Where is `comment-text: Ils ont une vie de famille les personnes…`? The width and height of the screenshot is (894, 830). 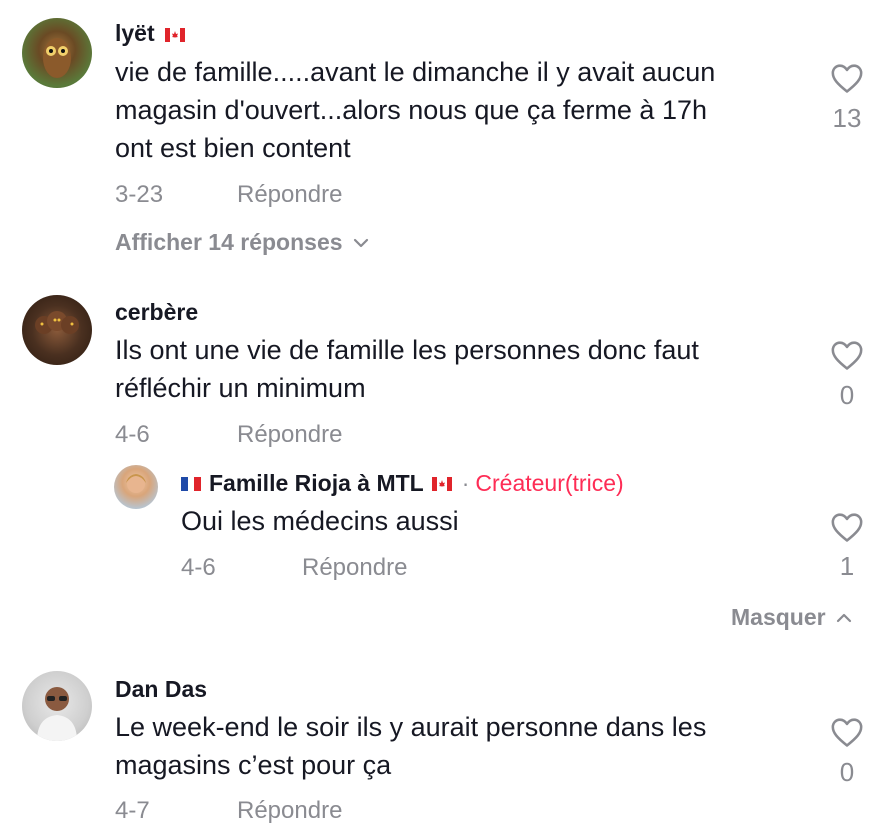 comment-text: Ils ont une vie de famille les personnes… is located at coordinates (407, 369).